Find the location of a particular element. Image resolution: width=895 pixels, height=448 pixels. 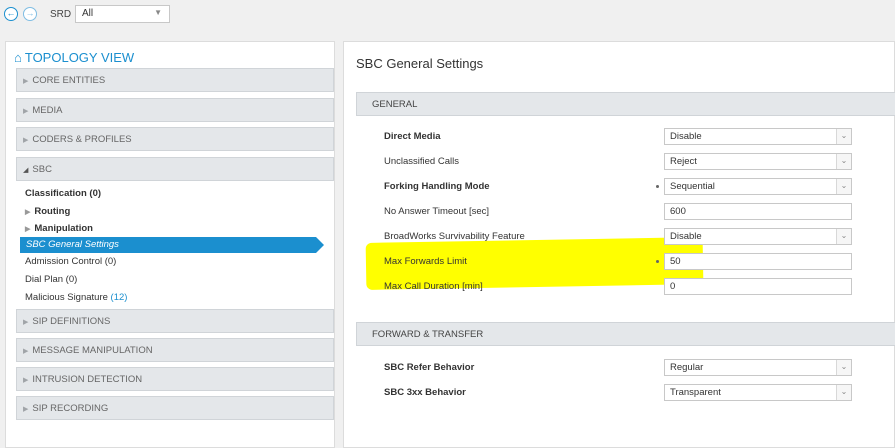

sbc-refer-behavior-label: SBC Refer Behavior is located at coordinates (429, 367).